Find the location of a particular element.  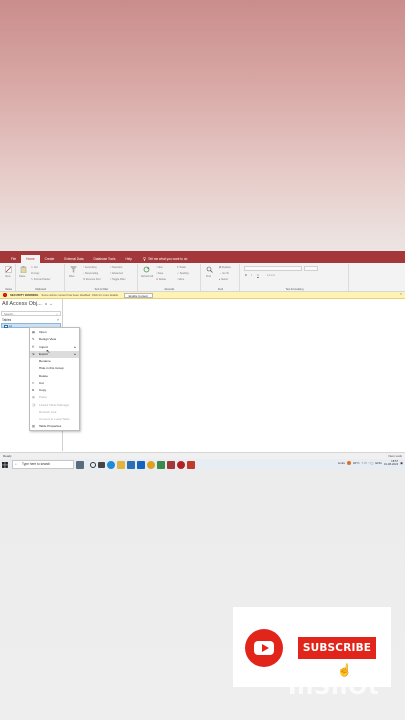

tab-database-tools: Database Tools is located at coordinates (105, 259).